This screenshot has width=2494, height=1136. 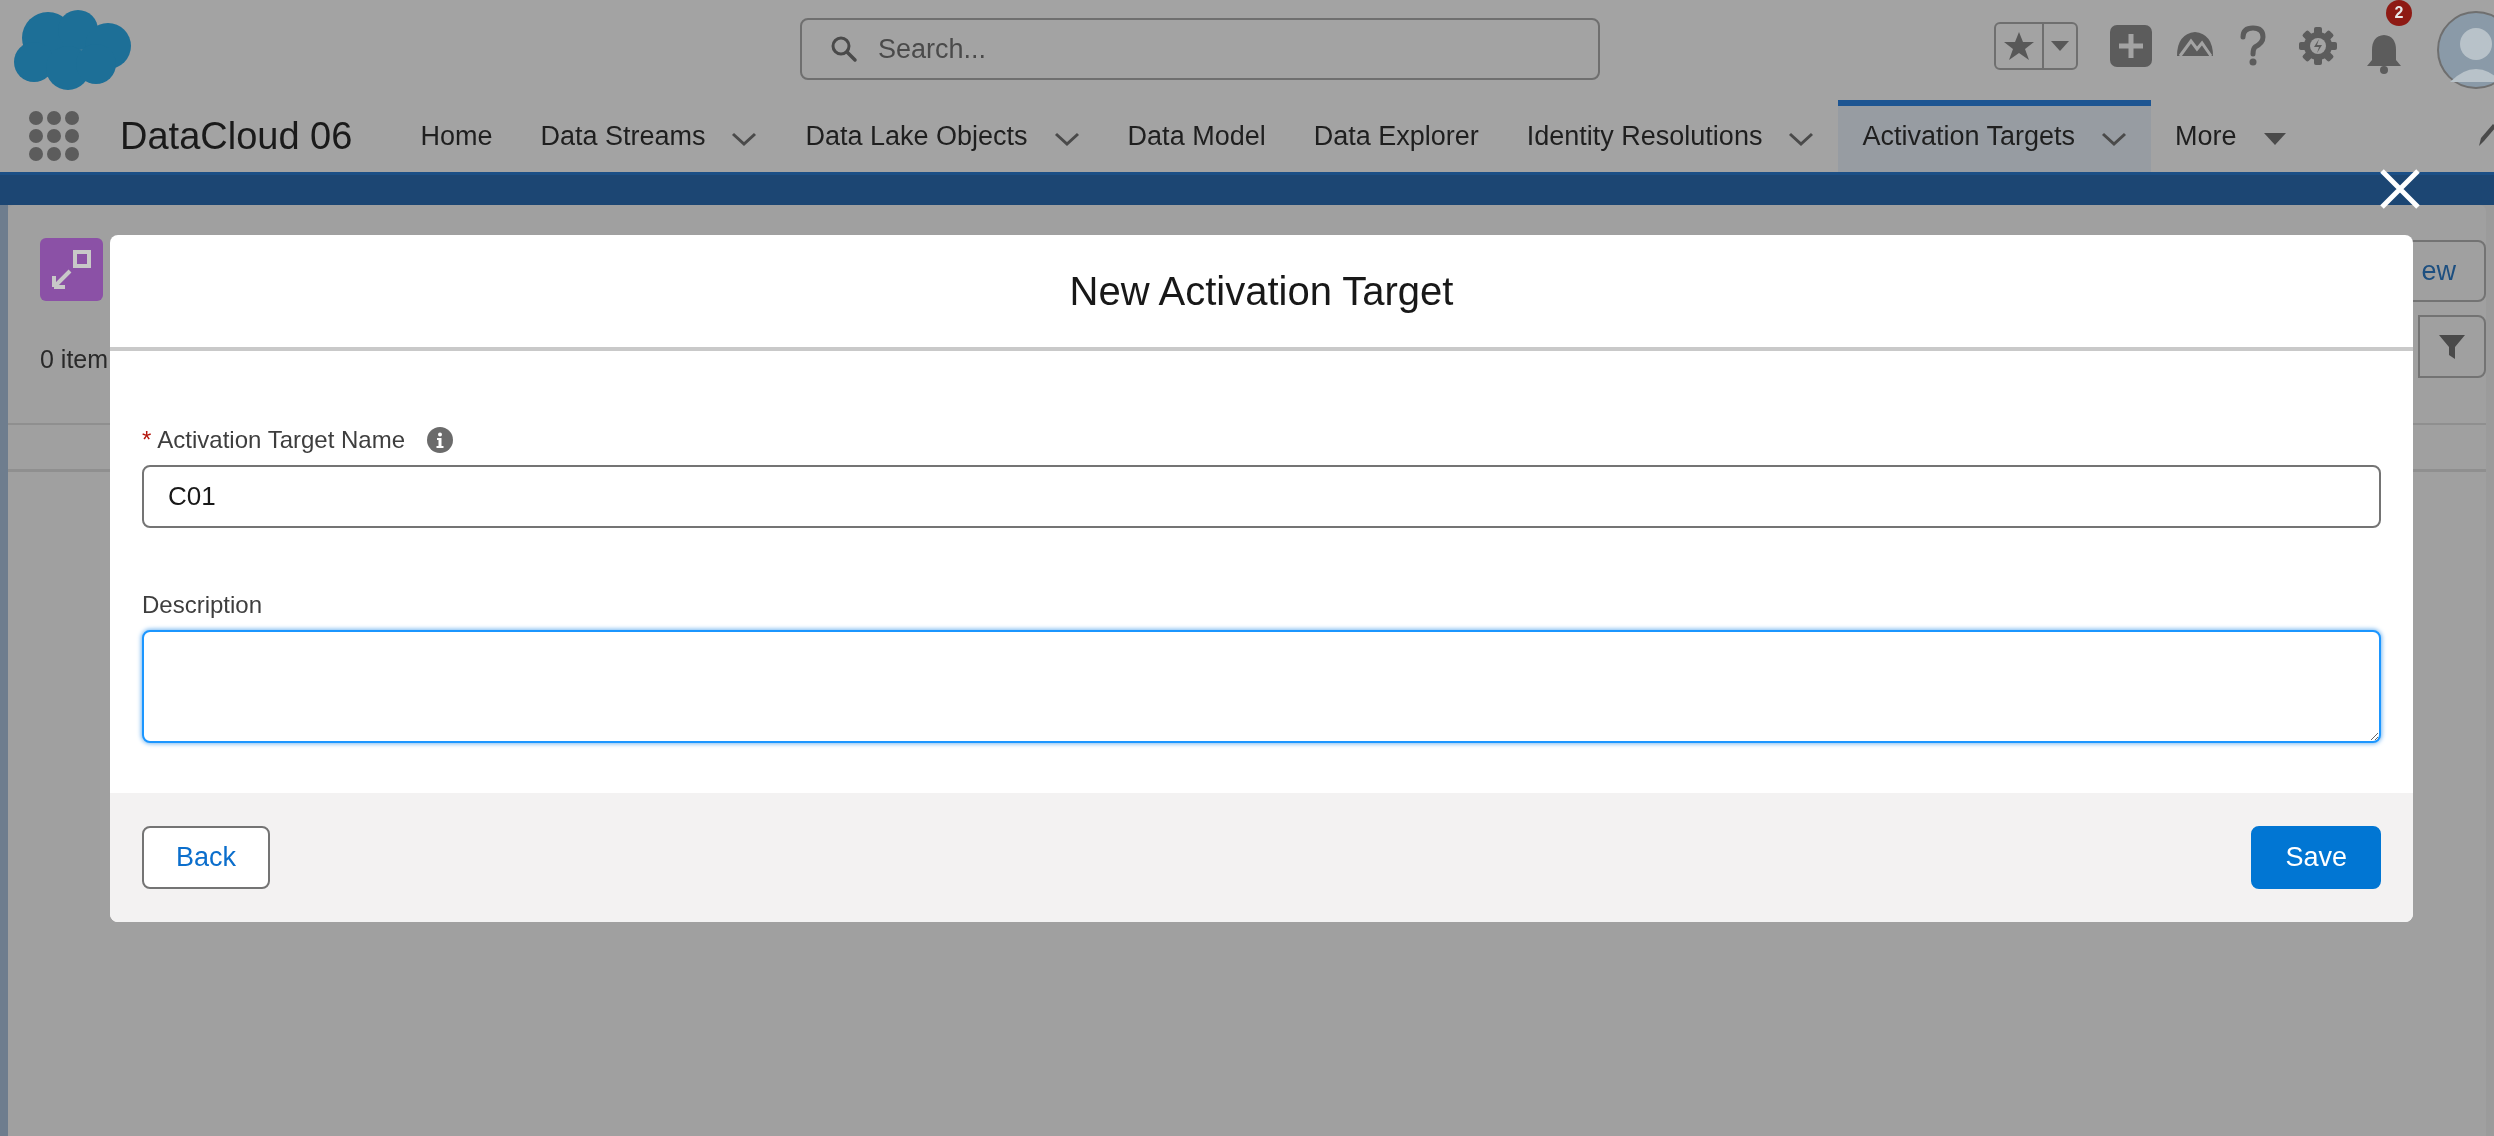 I want to click on back-button: Back, so click(x=206, y=857).